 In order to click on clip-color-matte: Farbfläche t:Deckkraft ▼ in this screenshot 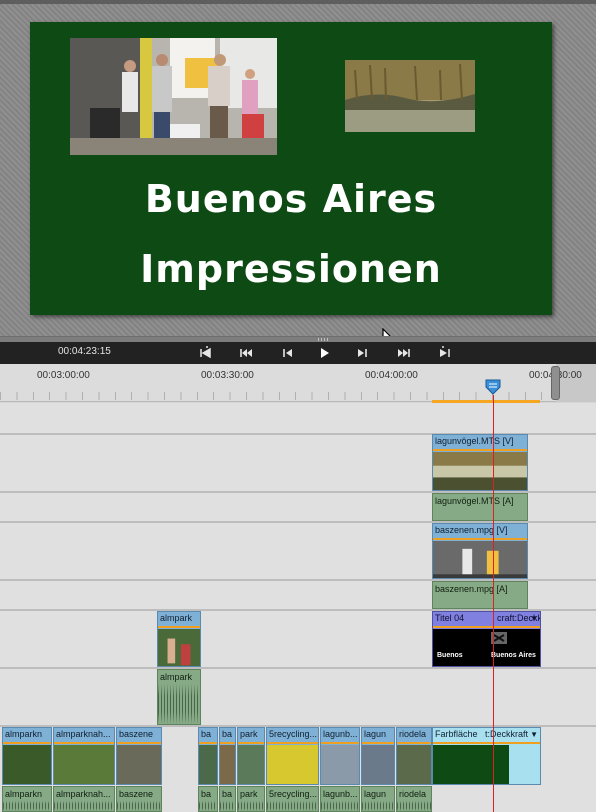, I will do `click(486, 756)`.